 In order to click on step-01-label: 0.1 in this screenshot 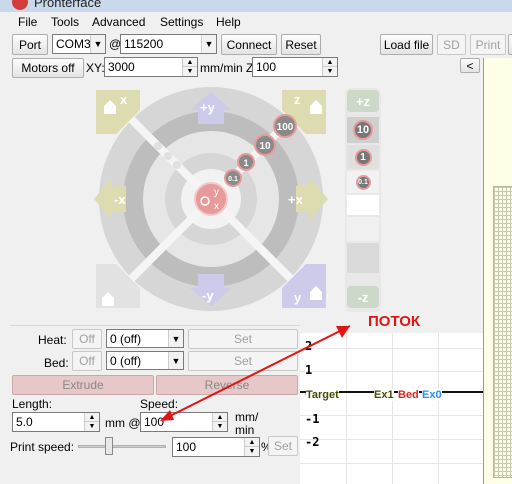, I will do `click(233, 179)`.